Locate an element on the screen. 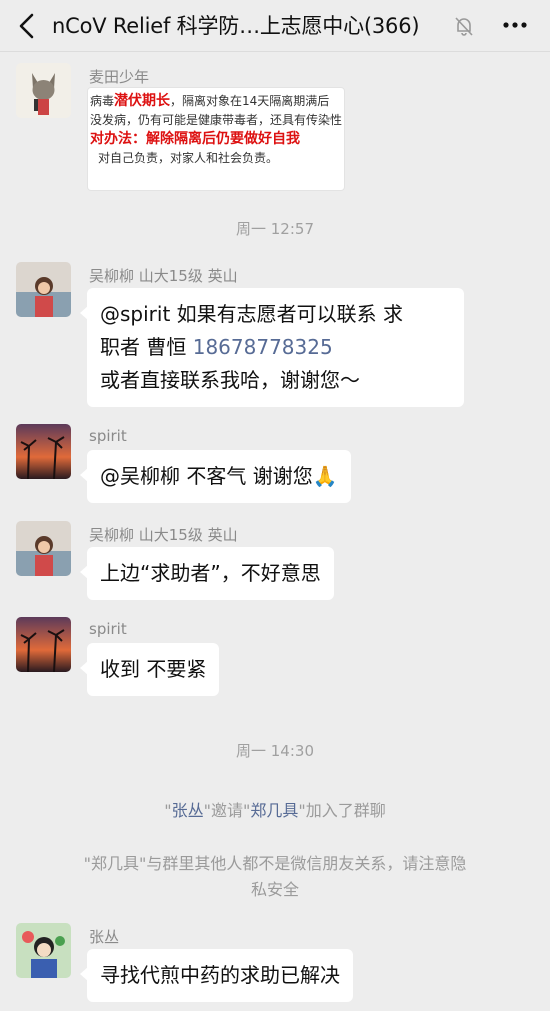 This screenshot has height=1011, width=550. message-text: @吴柳柳 不客气 谢谢您 is located at coordinates (206, 476).